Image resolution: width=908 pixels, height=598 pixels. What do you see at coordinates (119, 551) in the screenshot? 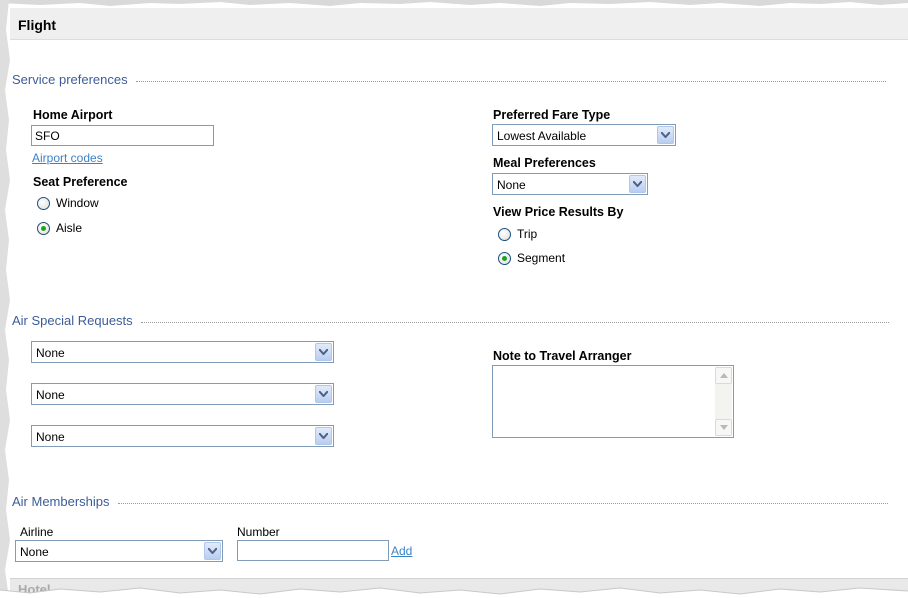
I see `airline-select: None` at bounding box center [119, 551].